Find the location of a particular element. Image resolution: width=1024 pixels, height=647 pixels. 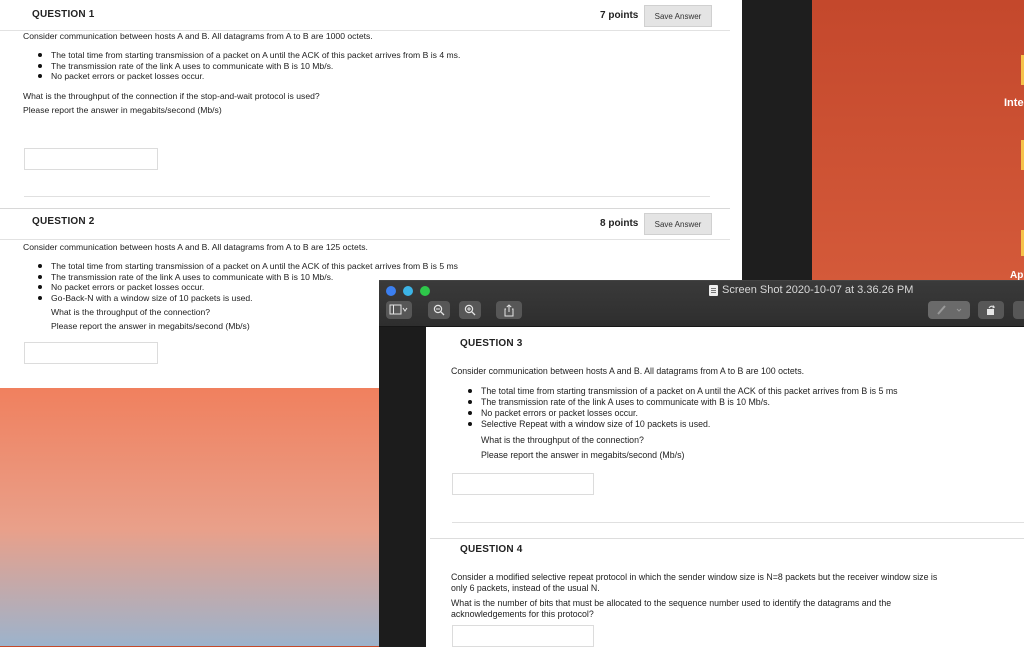

zoom-out-button is located at coordinates (439, 310).